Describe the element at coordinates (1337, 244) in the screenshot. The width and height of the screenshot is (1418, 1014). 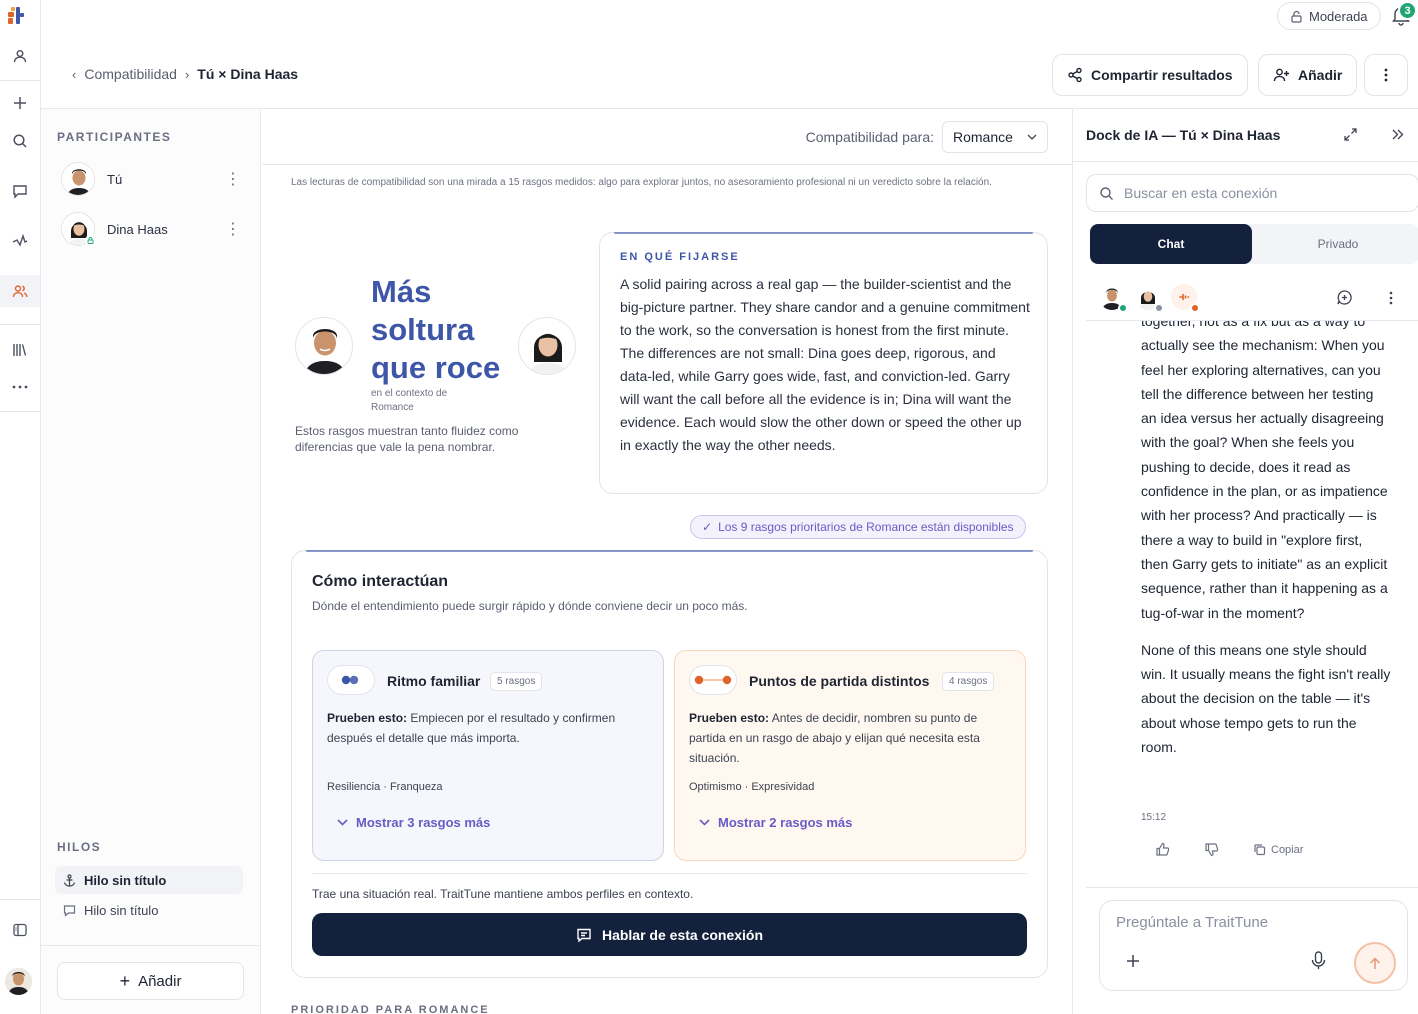
I see `tab-private: Privado` at that location.